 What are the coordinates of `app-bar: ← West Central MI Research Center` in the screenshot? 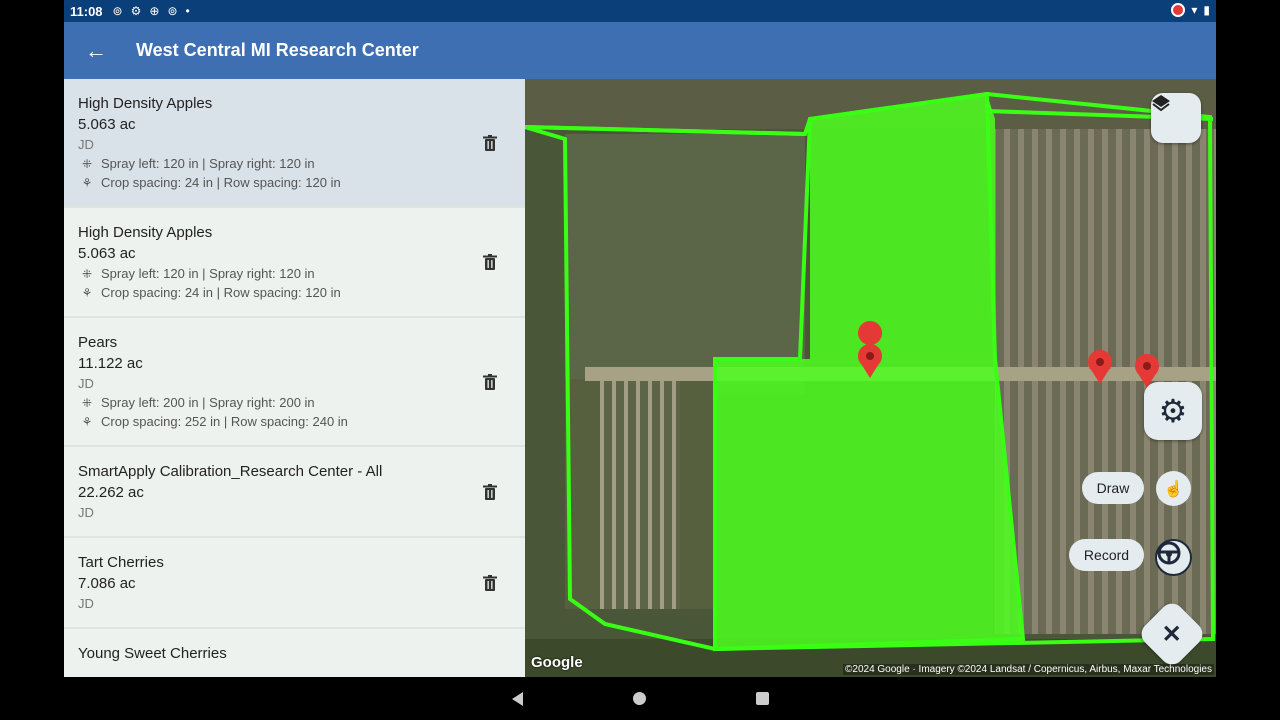 It's located at (640, 50).